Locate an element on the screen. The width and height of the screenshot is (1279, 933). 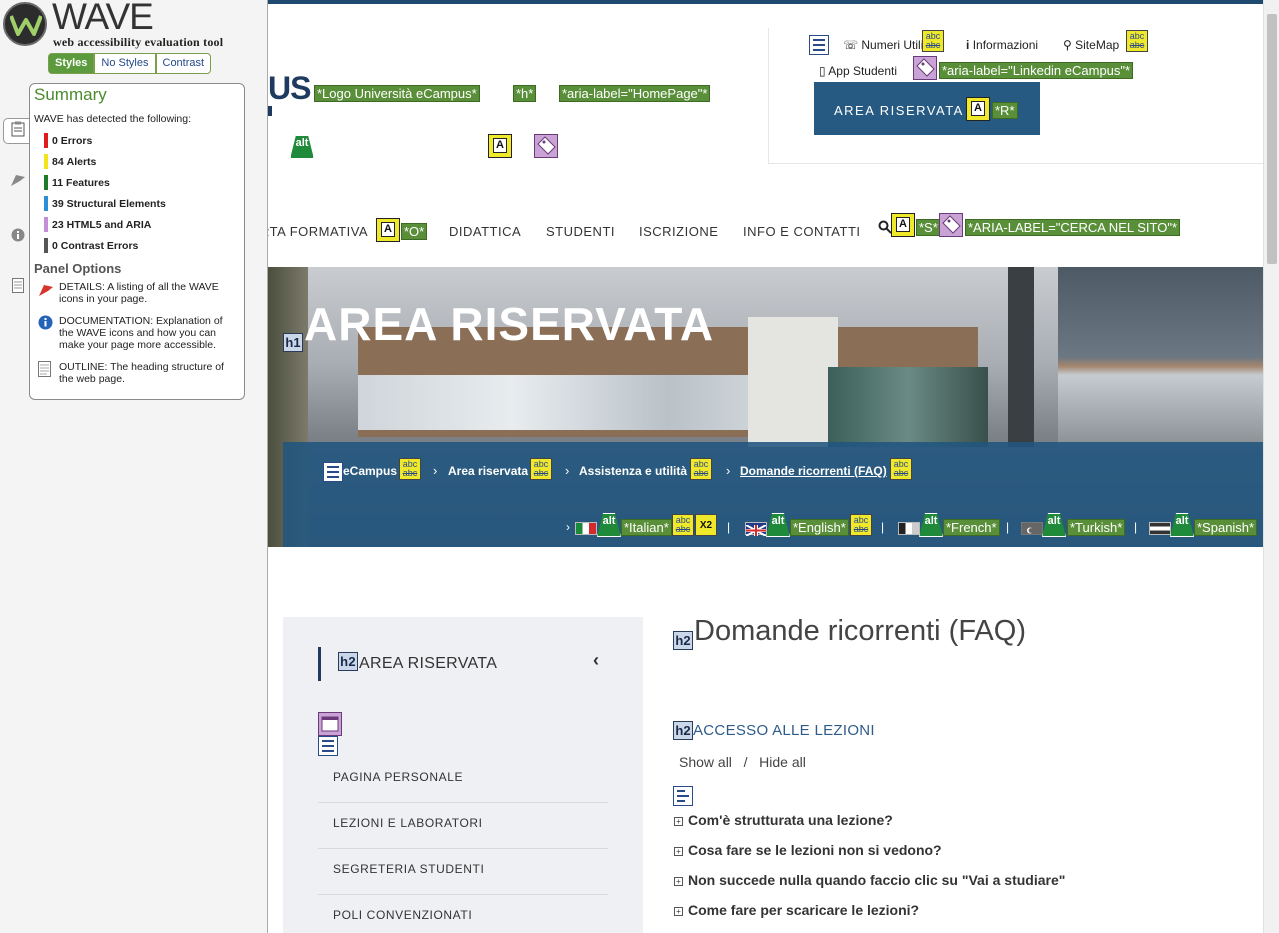
clipboard-icon is located at coordinates (18, 130).